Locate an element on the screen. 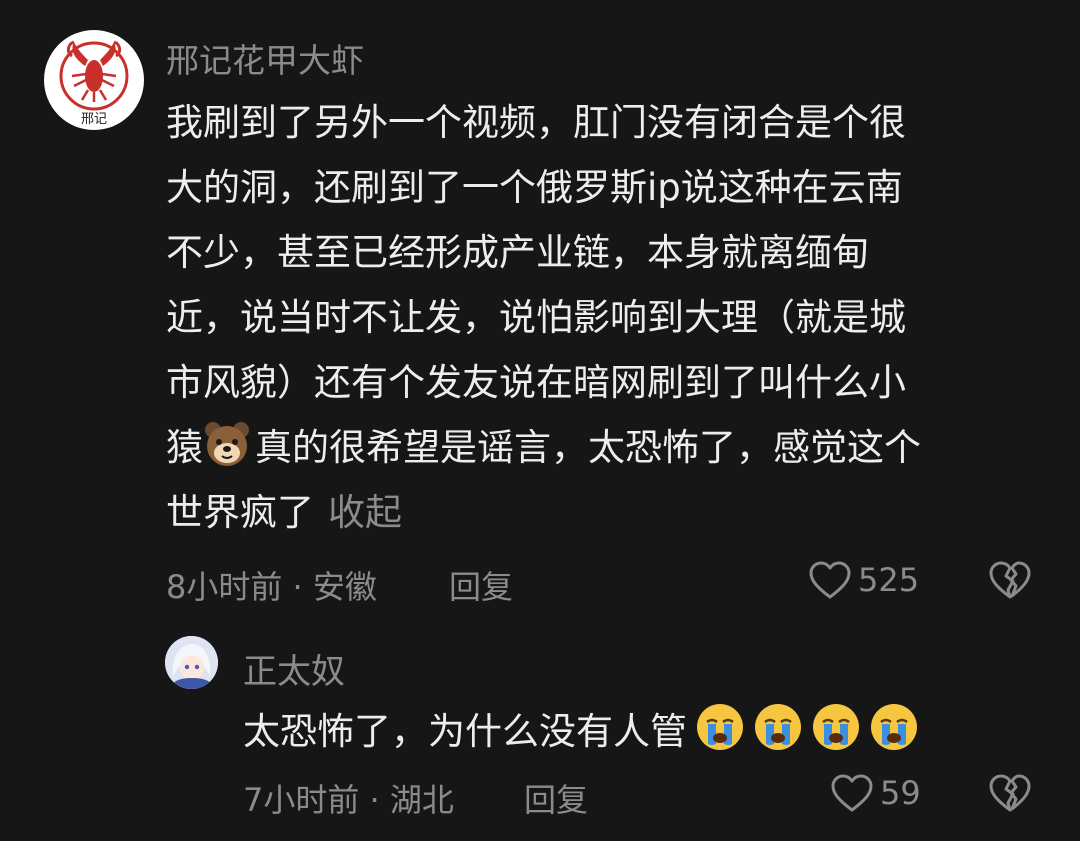 The width and height of the screenshot is (1080, 841). lobster-logo-icon: 邢记 is located at coordinates (94, 80).